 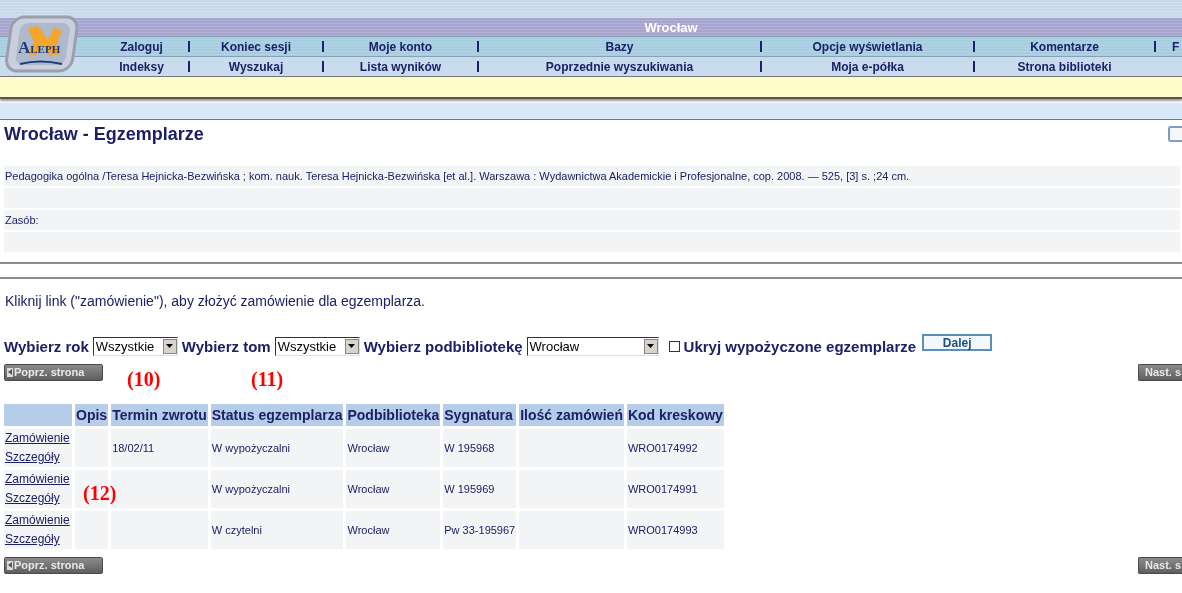 I want to click on menu-link: Opcje wyświetlania, so click(x=867, y=46).